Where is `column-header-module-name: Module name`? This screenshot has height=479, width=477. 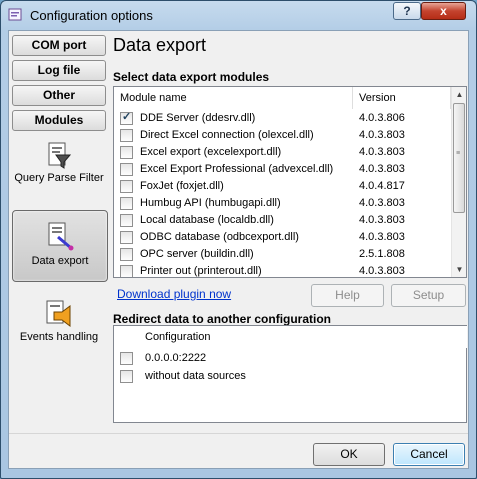
column-header-module-name: Module name is located at coordinates (233, 98).